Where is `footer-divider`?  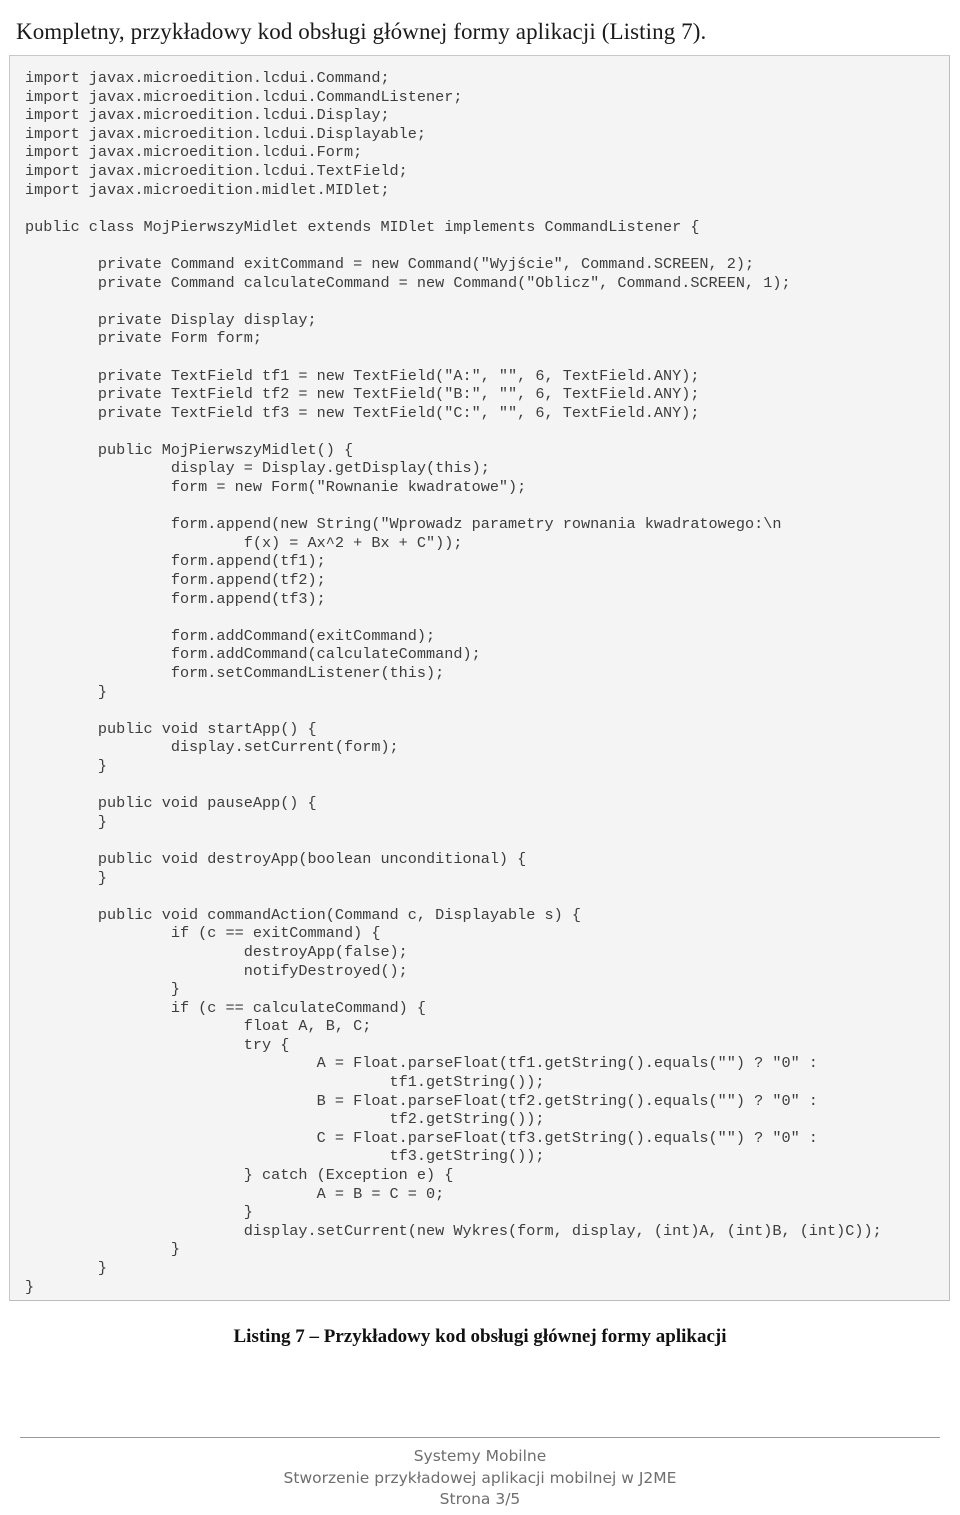
footer-divider is located at coordinates (480, 1437).